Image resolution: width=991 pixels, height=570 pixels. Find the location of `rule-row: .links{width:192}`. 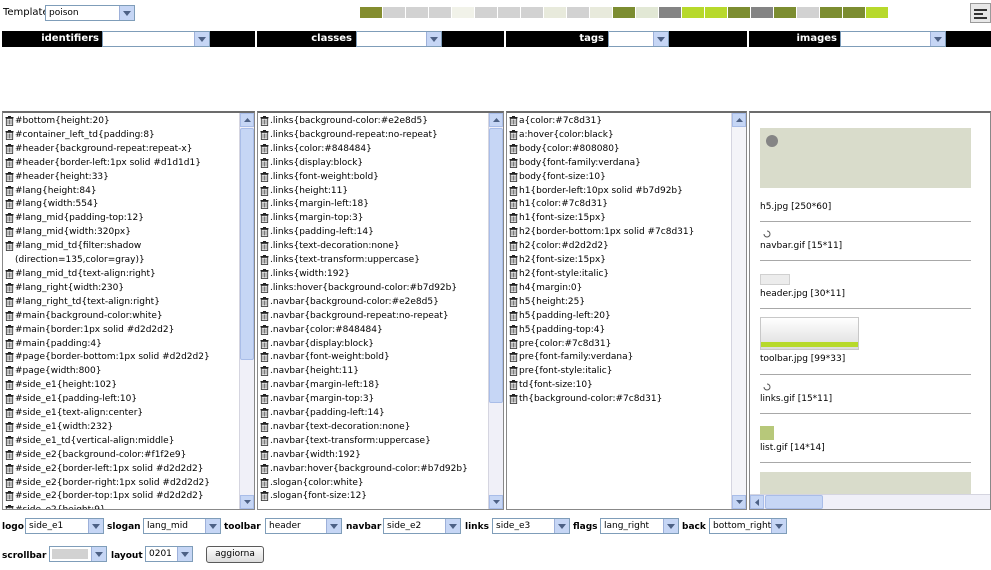

rule-row: .links{width:192} is located at coordinates (373, 275).